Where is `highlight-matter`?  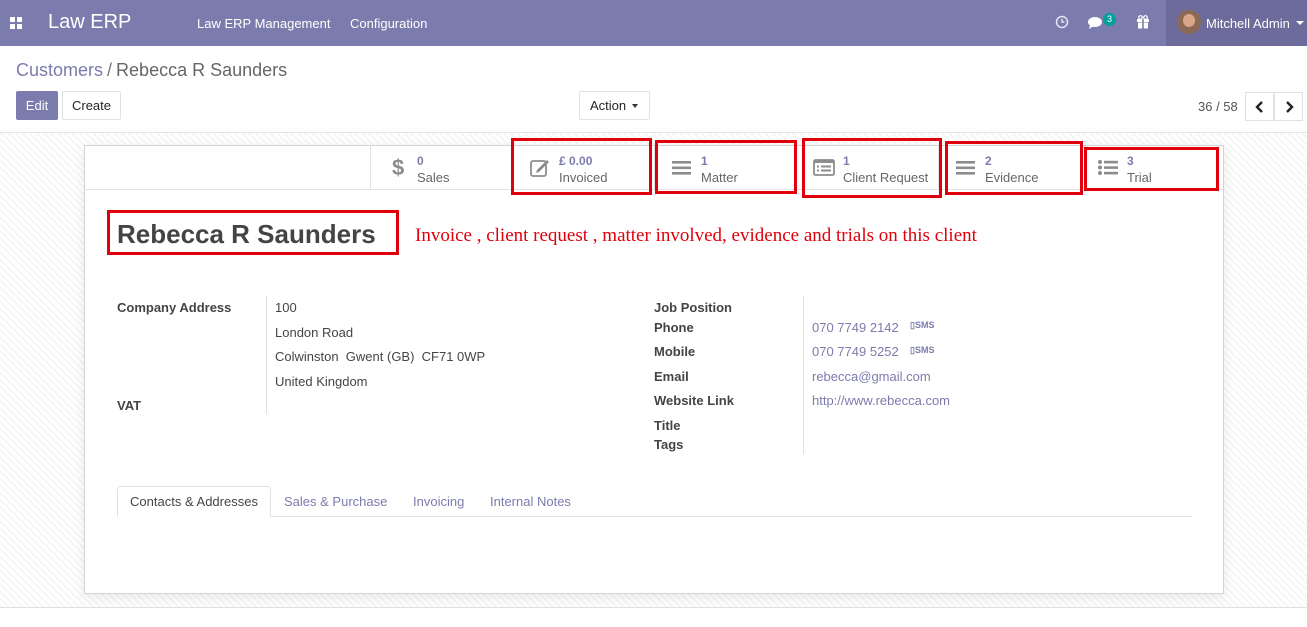
highlight-matter is located at coordinates (726, 167).